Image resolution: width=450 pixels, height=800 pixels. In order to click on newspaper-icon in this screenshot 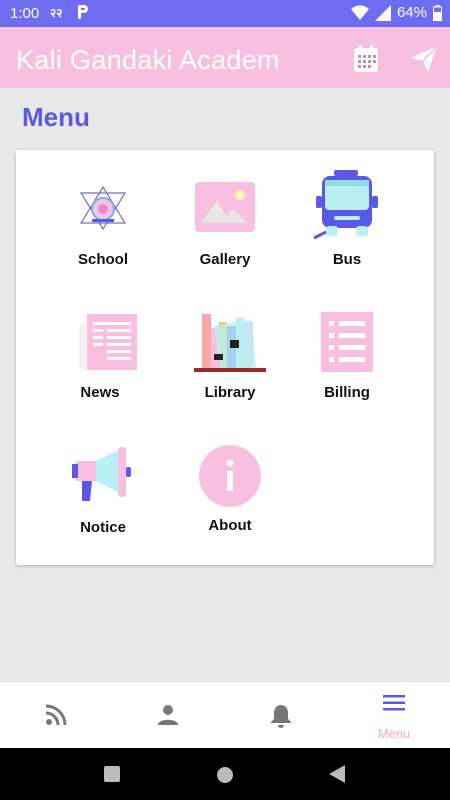, I will do `click(108, 342)`.